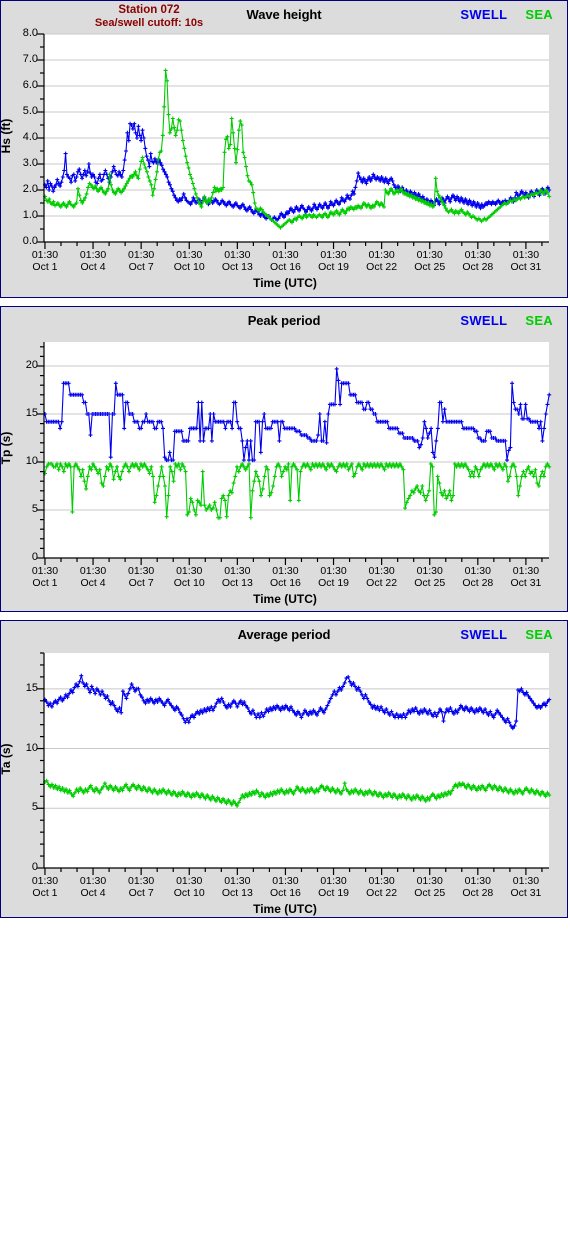 This screenshot has height=1240, width=570. Describe the element at coordinates (30, 189) in the screenshot. I see `ytick-label: 2.0` at that location.